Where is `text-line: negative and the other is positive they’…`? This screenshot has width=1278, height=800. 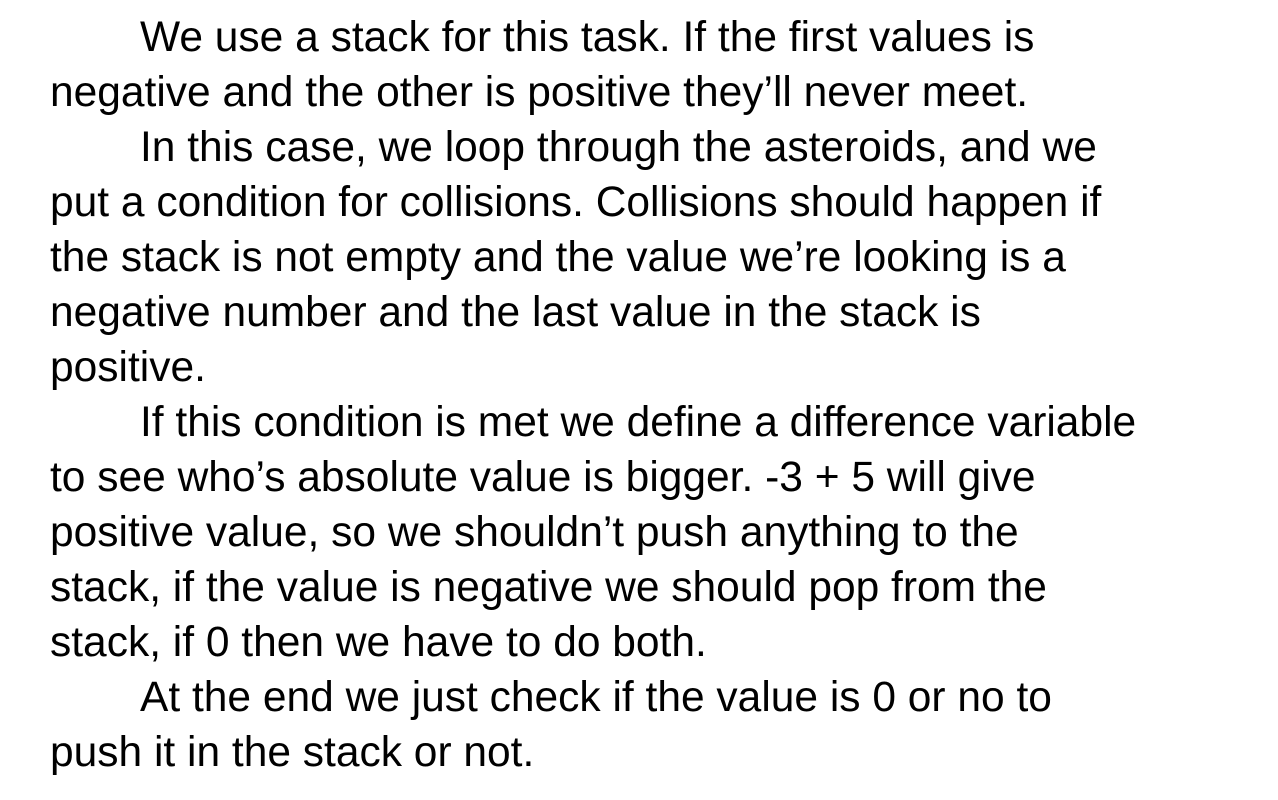 text-line: negative and the other is positive they’… is located at coordinates (539, 92).